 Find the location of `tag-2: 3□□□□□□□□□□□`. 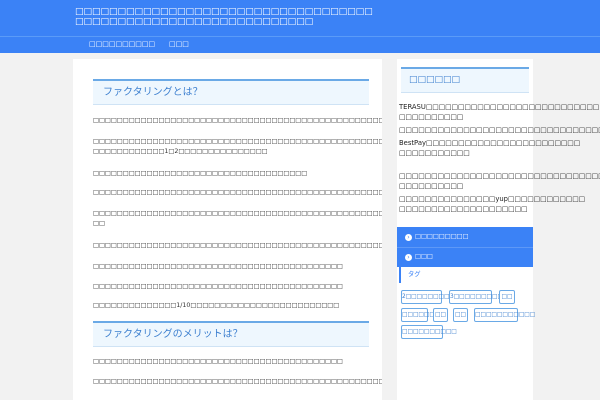

tag-2: 3□□□□□□□□□□□ is located at coordinates (481, 297).